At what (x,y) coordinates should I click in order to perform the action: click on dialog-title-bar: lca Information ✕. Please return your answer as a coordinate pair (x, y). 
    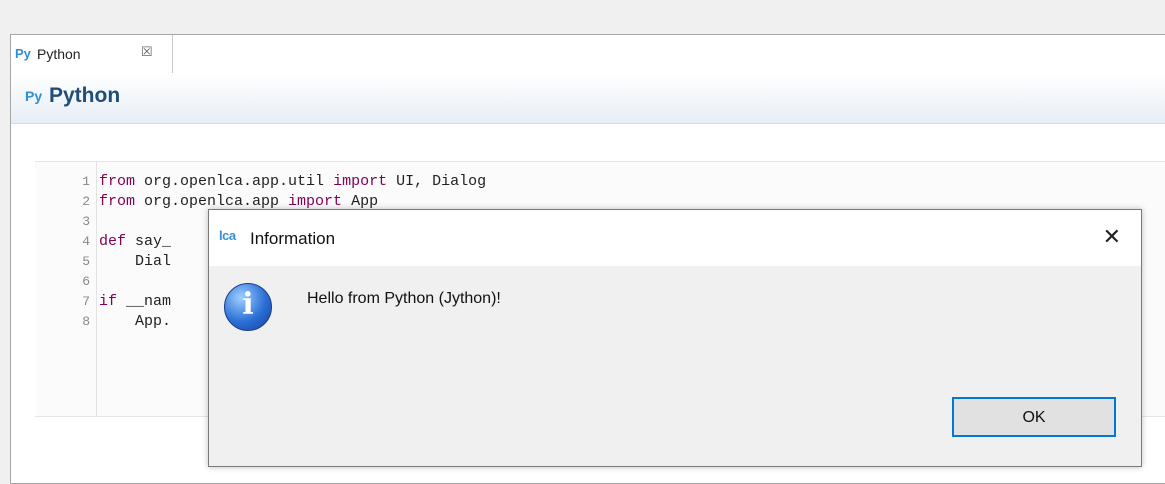
    Looking at the image, I should click on (675, 238).